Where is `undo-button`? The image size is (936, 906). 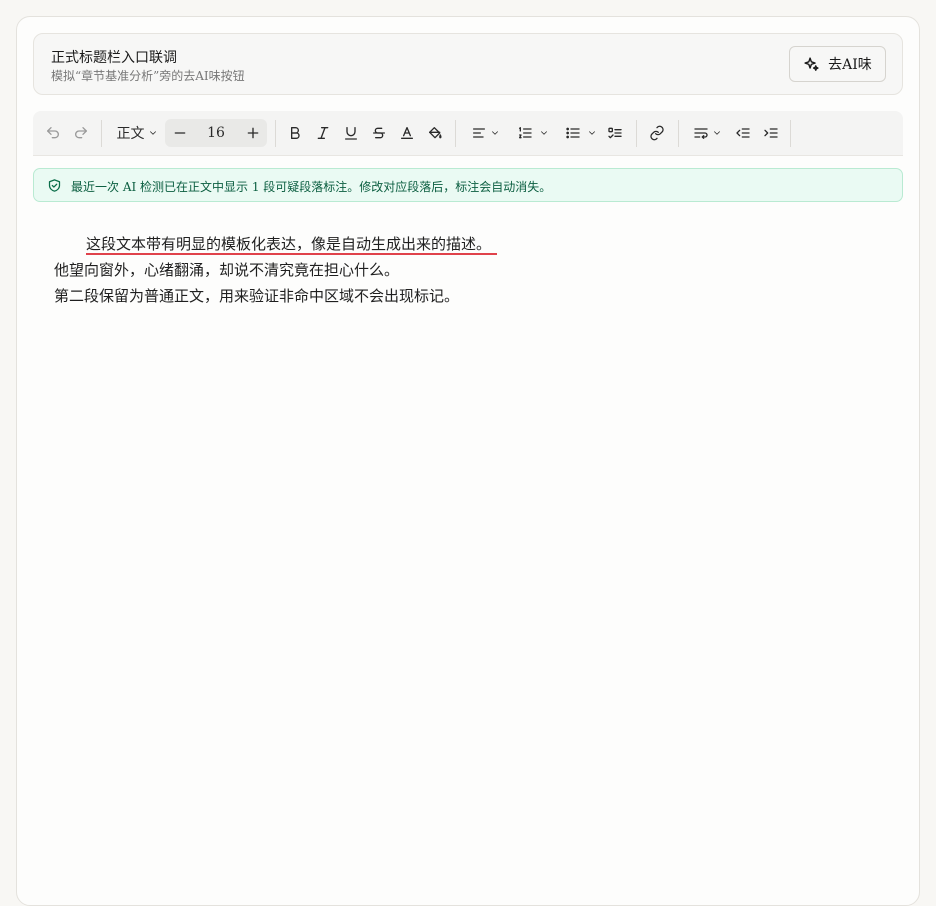
undo-button is located at coordinates (53, 133).